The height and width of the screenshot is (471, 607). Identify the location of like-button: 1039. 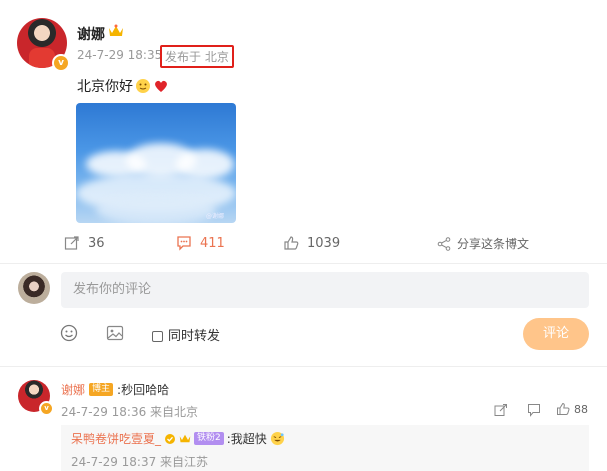
(311, 243).